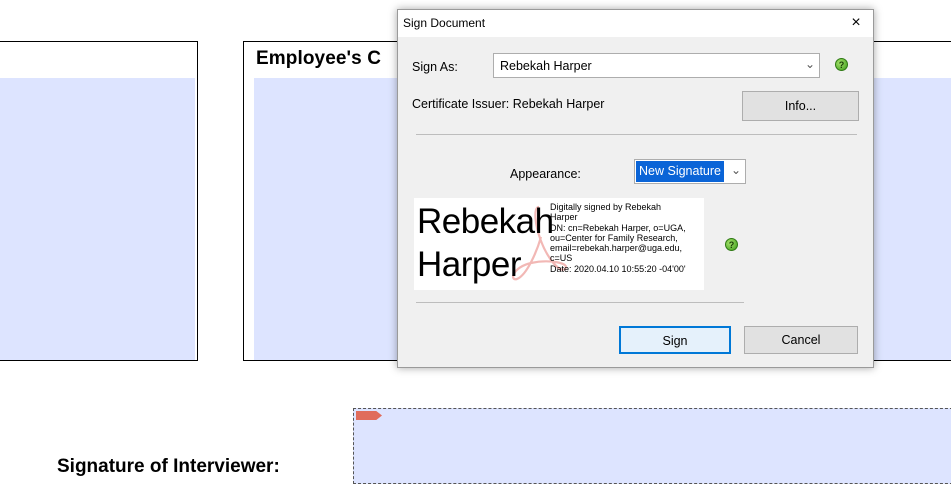 The width and height of the screenshot is (951, 485). What do you see at coordinates (606, 207) in the screenshot?
I see `preview-detail-line: Digitally signed by Rebekah` at bounding box center [606, 207].